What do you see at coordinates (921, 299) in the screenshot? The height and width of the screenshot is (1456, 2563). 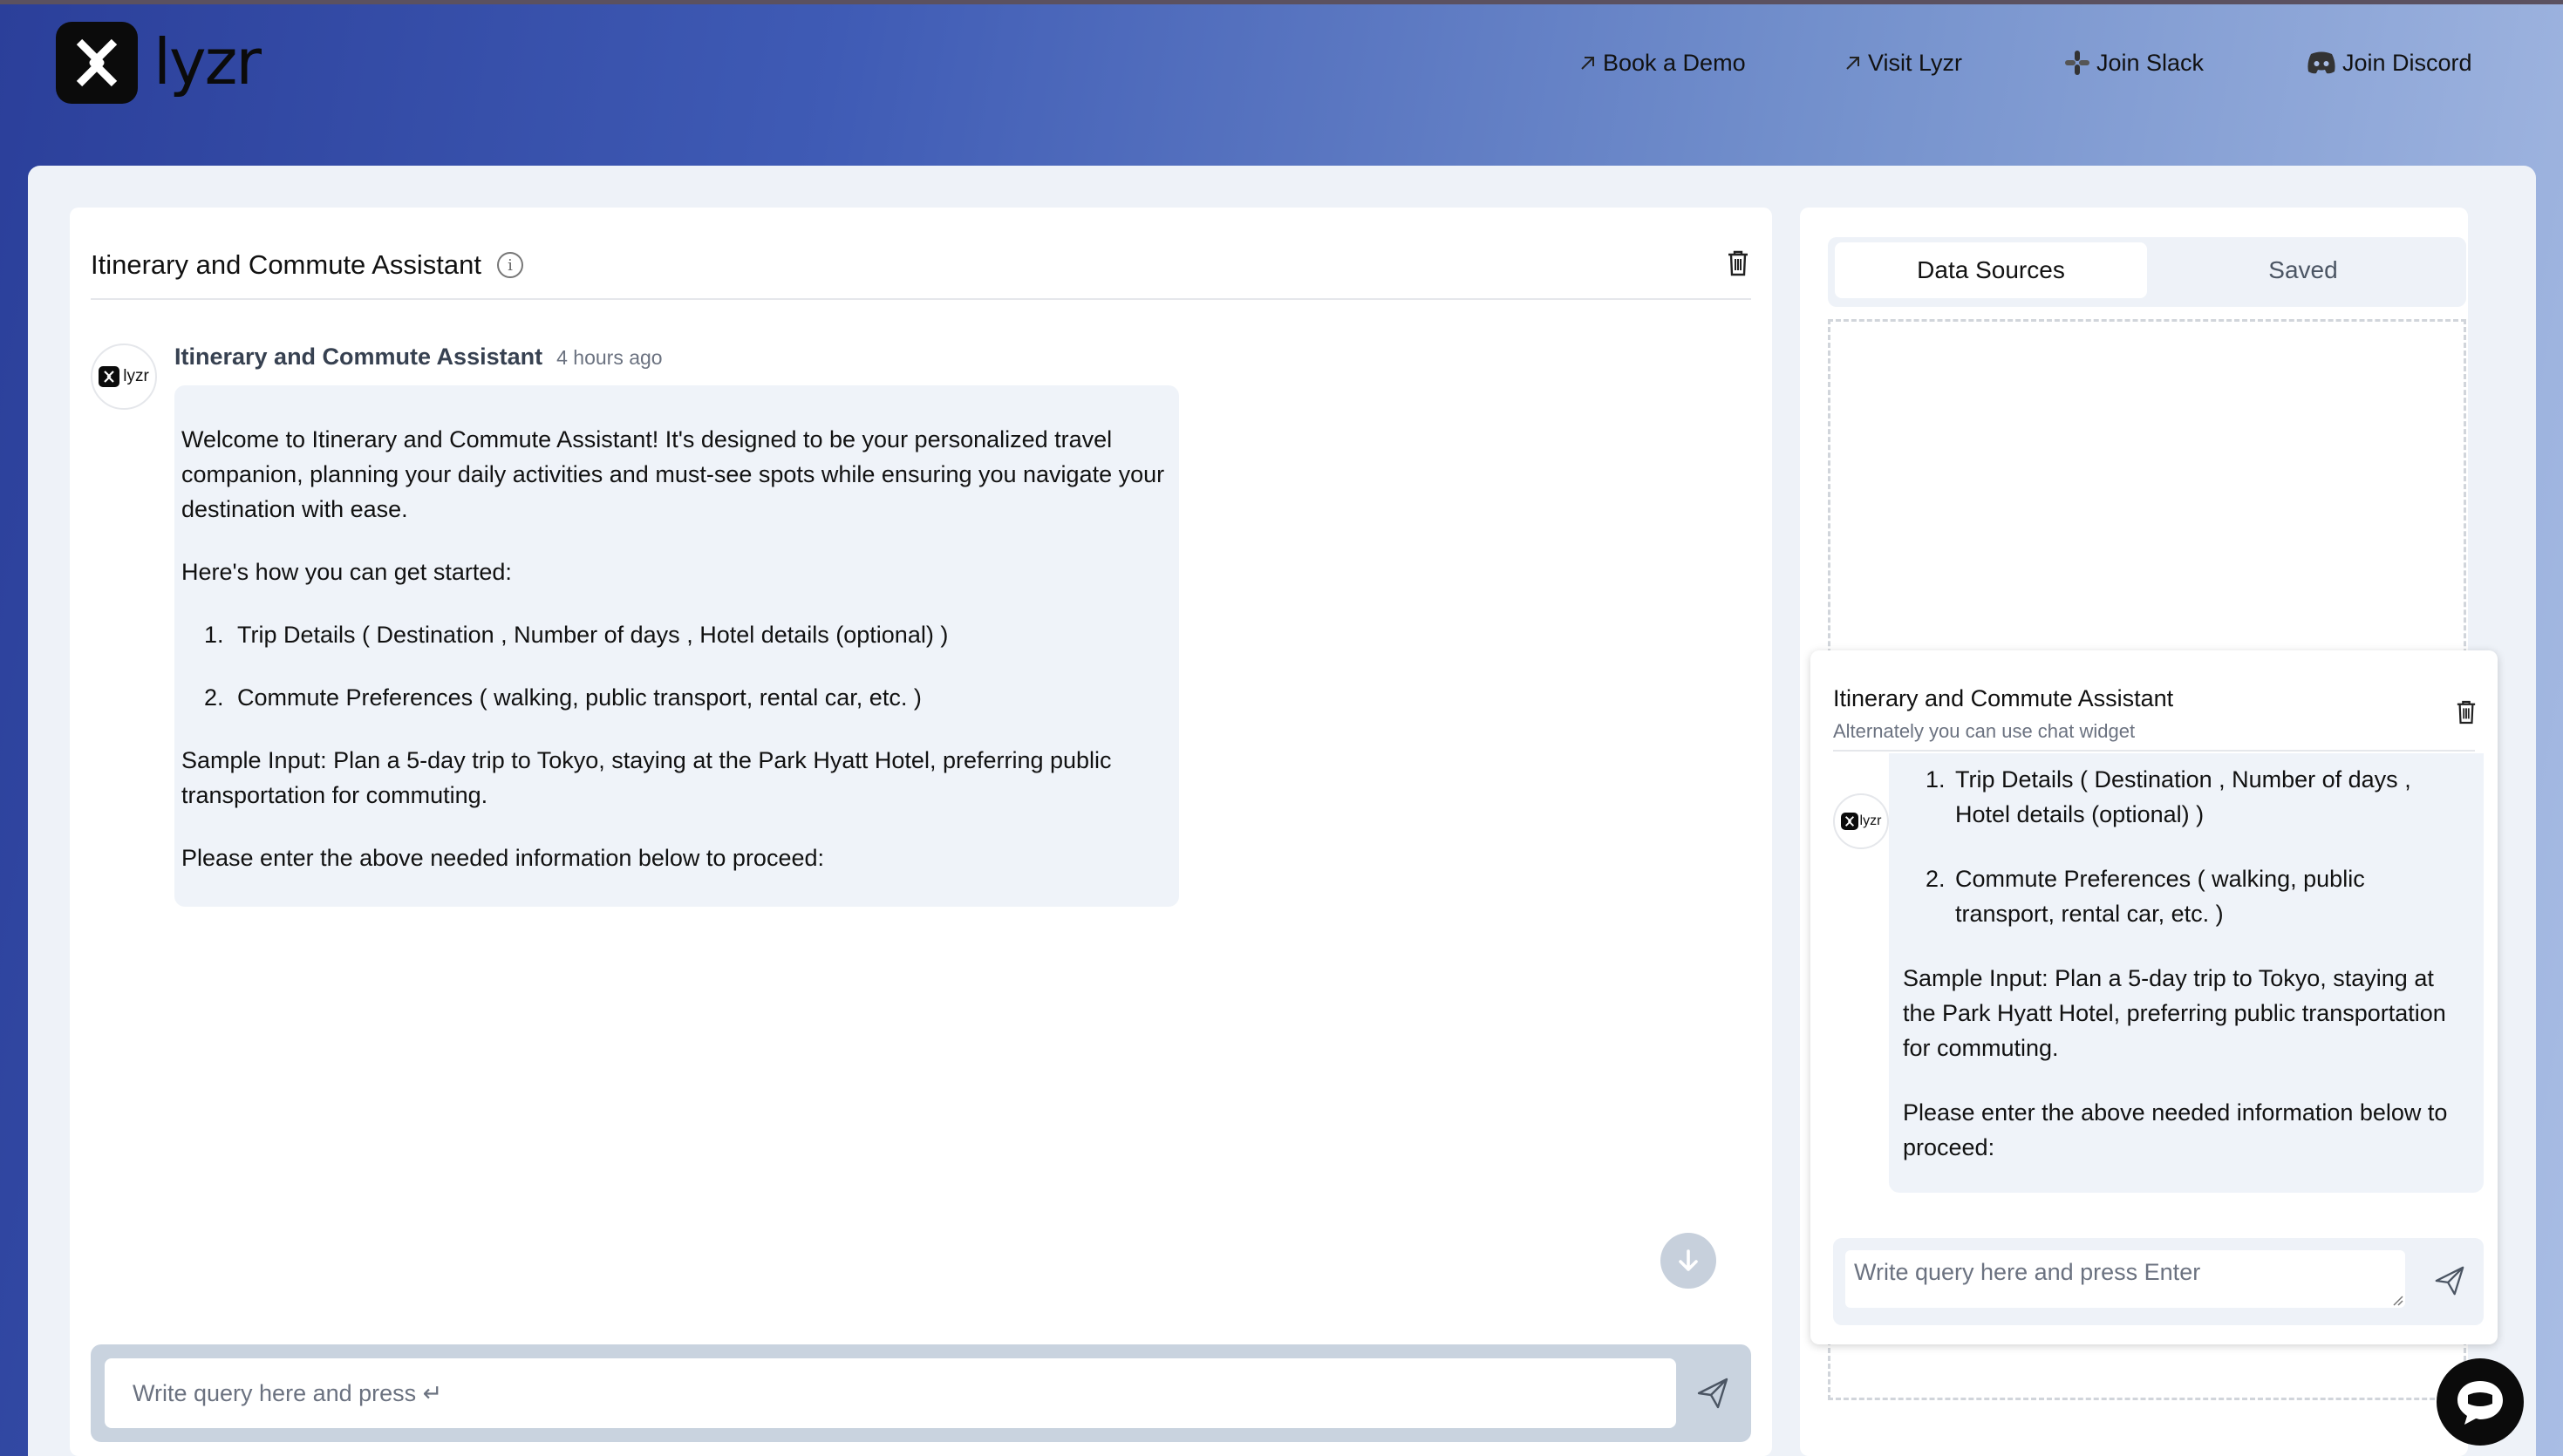 I see `chat-header-divider` at bounding box center [921, 299].